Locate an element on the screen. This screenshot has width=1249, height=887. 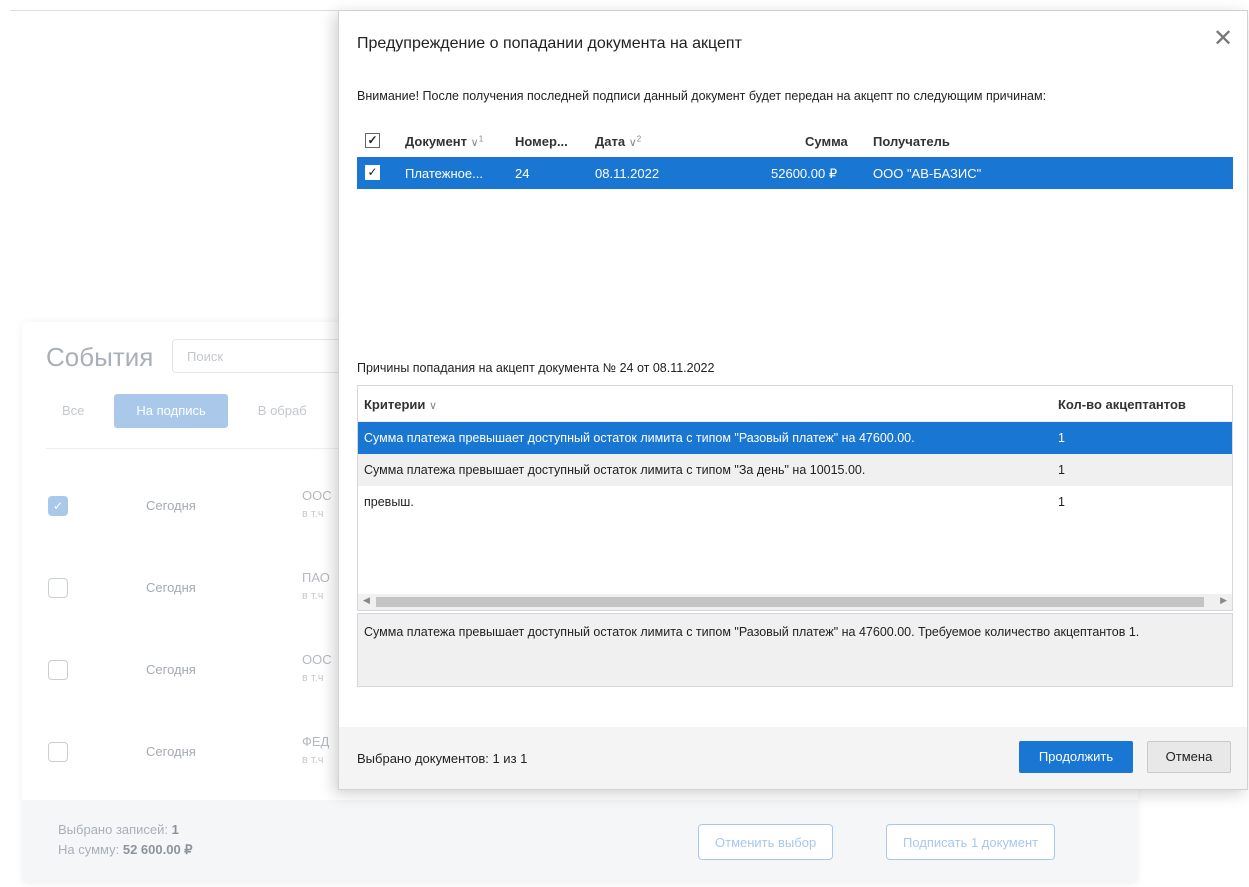
col-criteria: Критерии ∨ is located at coordinates (400, 404).